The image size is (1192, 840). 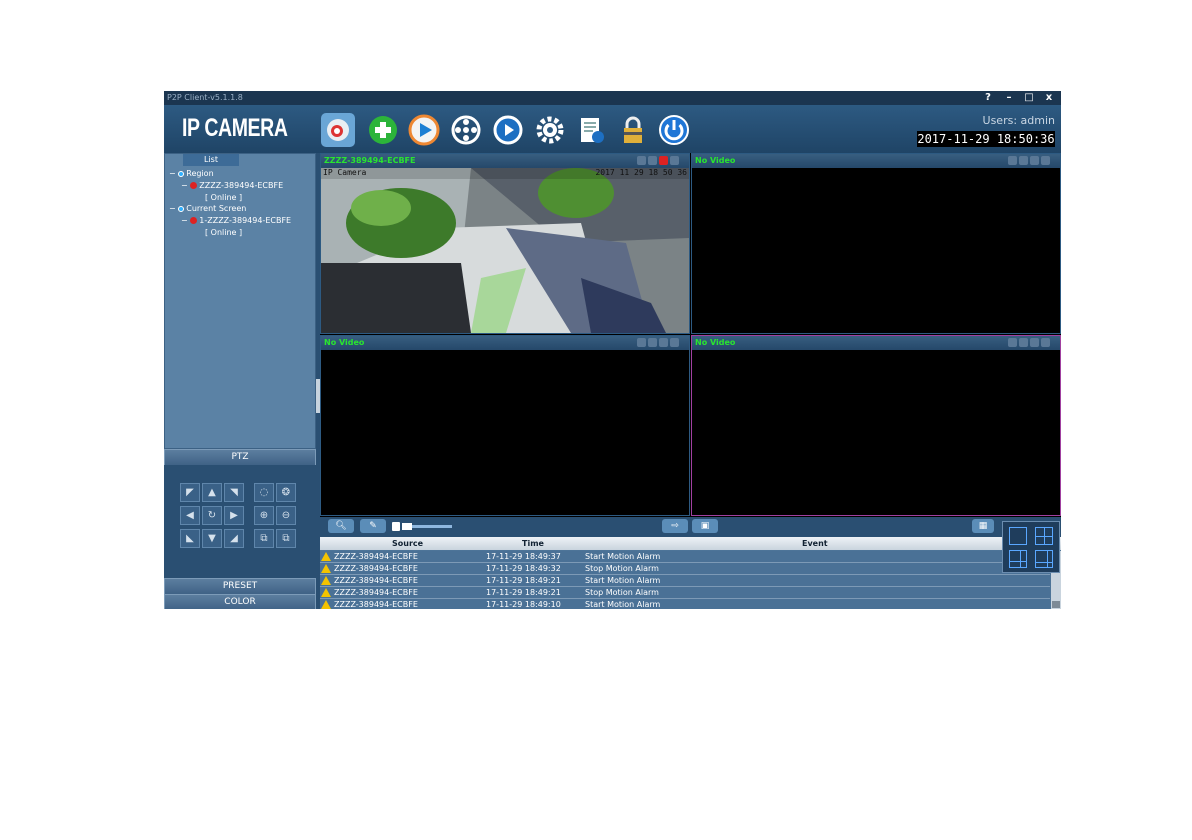 What do you see at coordinates (212, 515) in the screenshot?
I see `ptz-auto-button: ↻` at bounding box center [212, 515].